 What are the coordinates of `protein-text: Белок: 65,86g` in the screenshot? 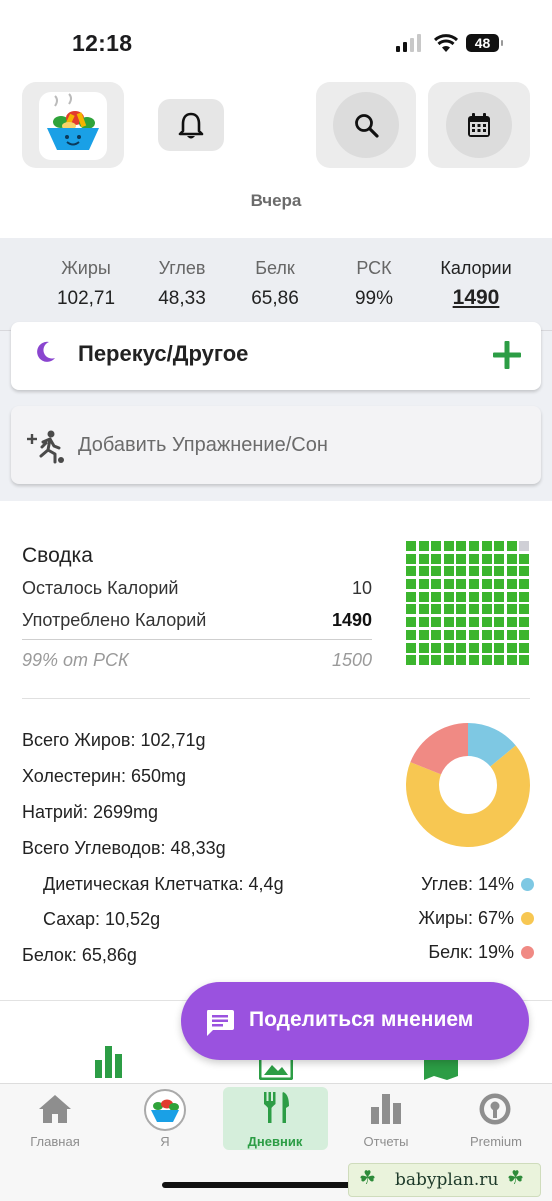 It's located at (79, 955).